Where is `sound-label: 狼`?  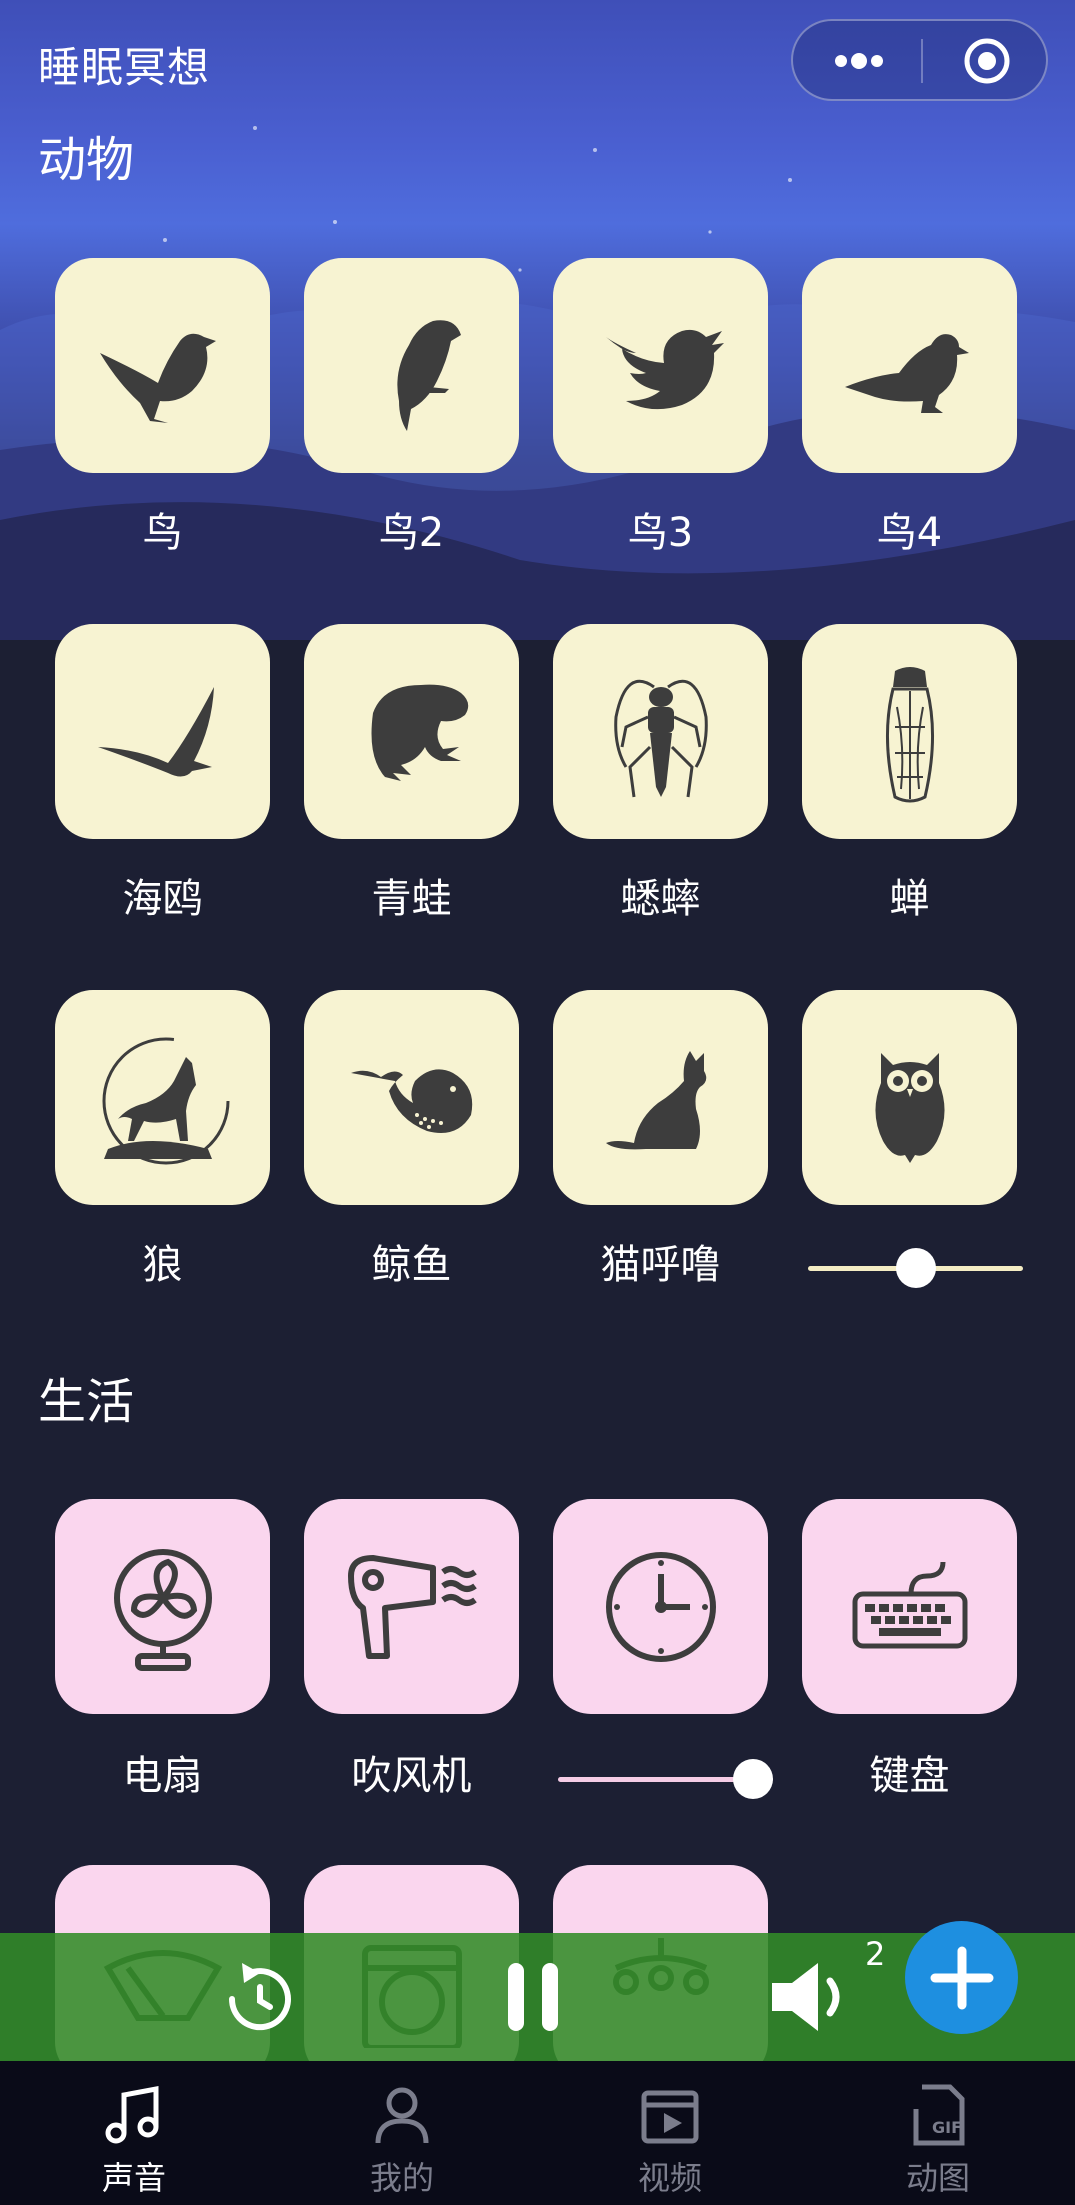
sound-label: 狼 is located at coordinates (162, 1265).